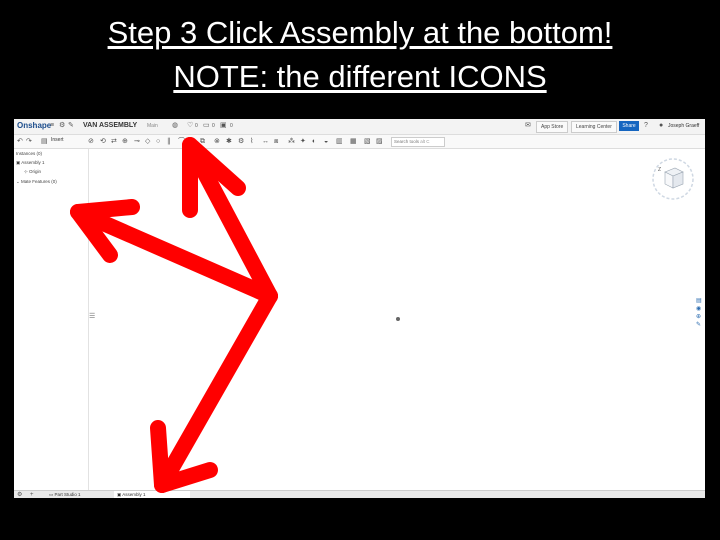 The image size is (720, 540). What do you see at coordinates (360, 32) in the screenshot?
I see `slide-title-line1: Step 3 Click Assembly at the bottom!` at bounding box center [360, 32].